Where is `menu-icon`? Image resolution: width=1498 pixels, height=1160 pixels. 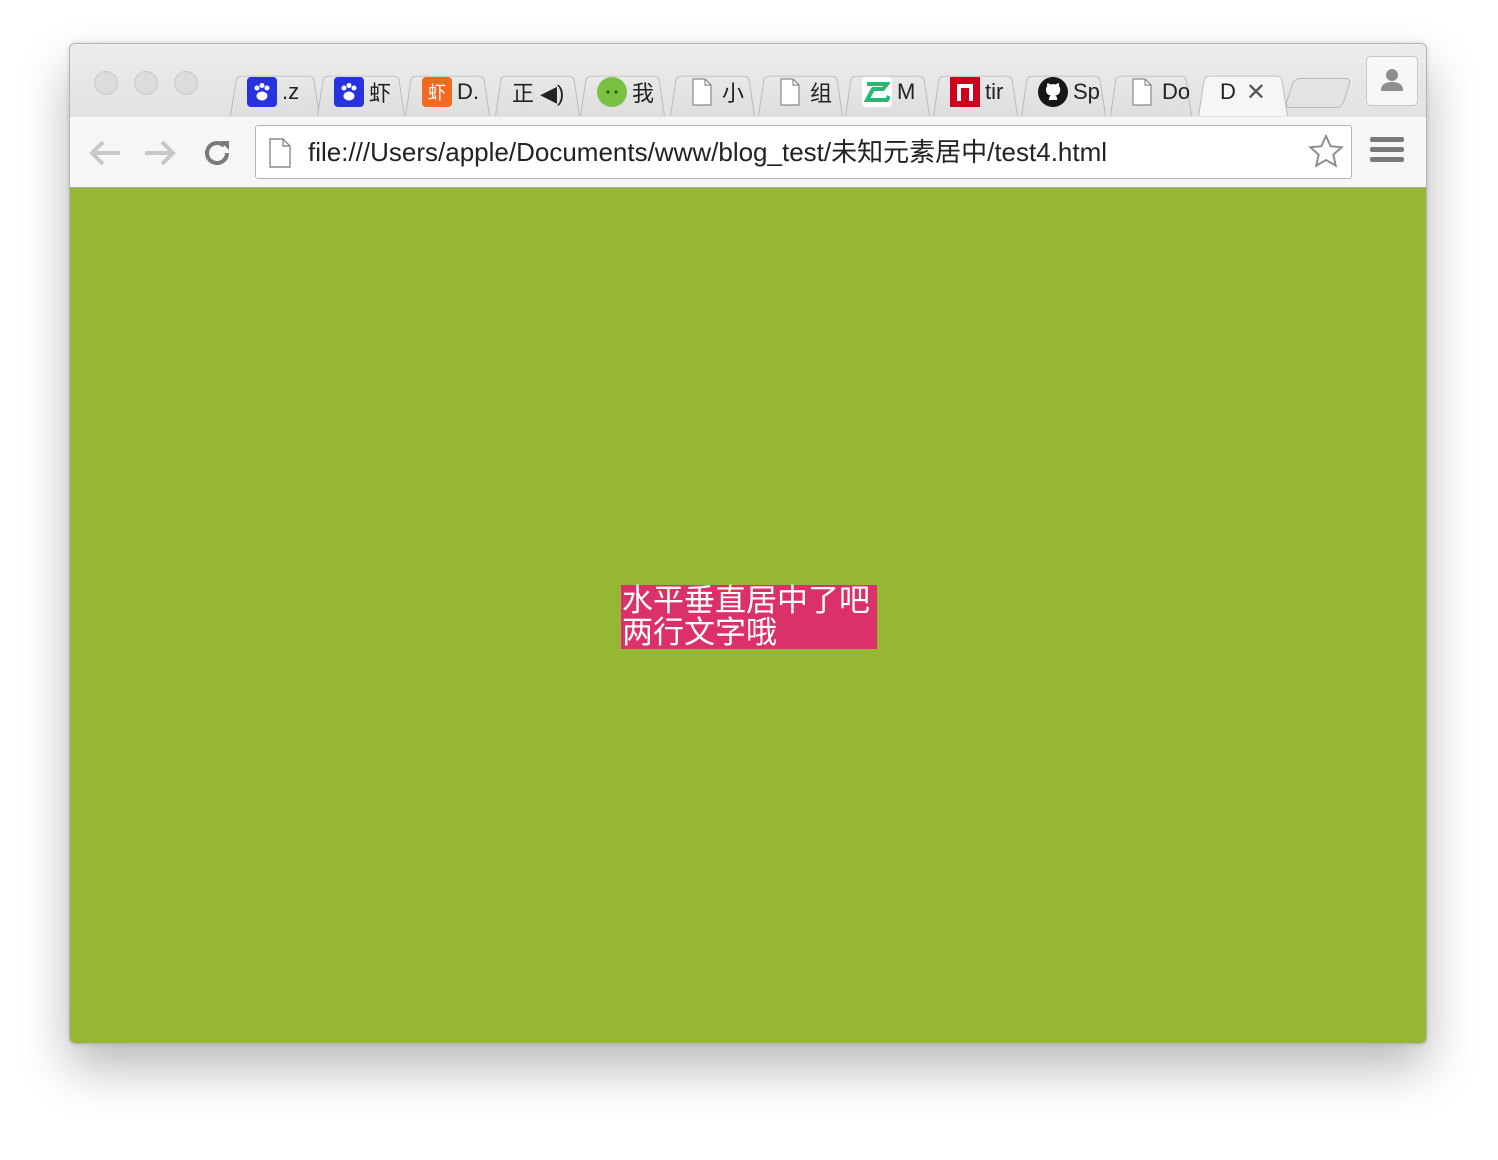 menu-icon is located at coordinates (1387, 153).